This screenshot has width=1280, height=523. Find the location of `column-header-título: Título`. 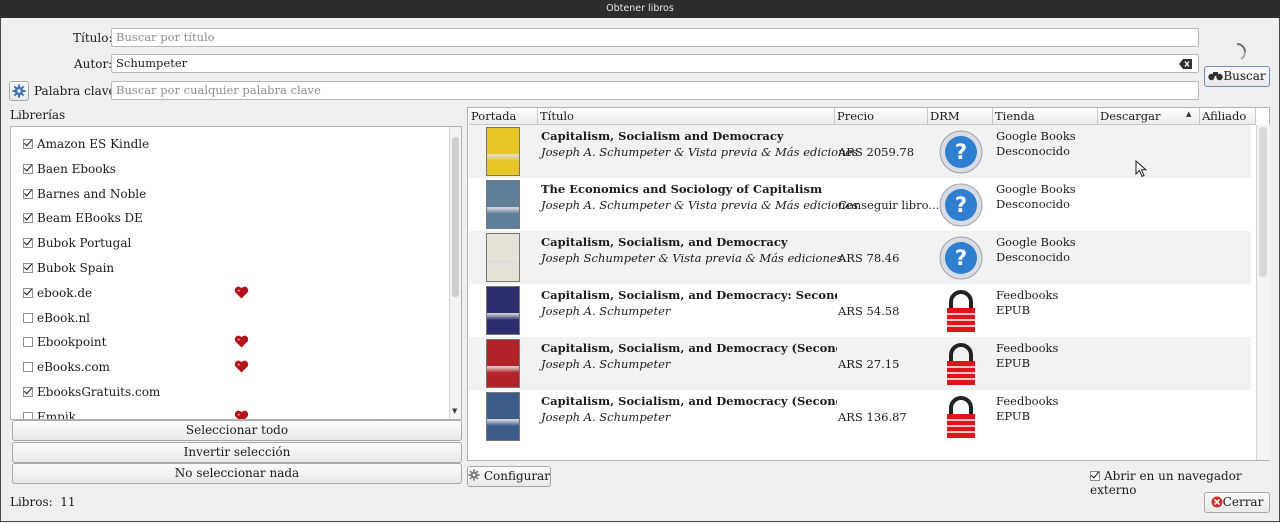

column-header-título: Título is located at coordinates (686, 116).